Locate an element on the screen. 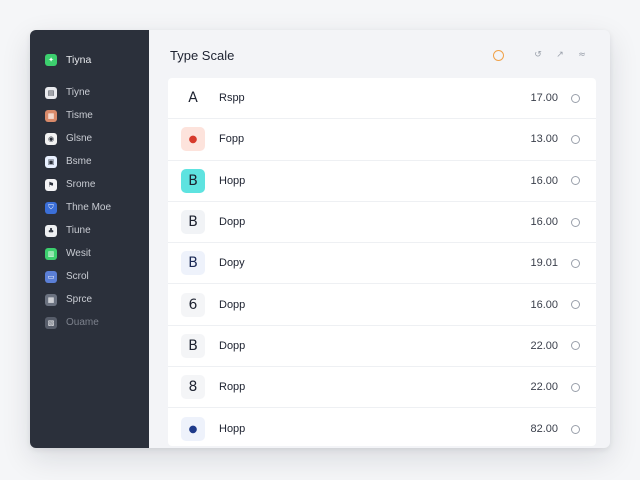  sidebar-item-label: Thne Moe is located at coordinates (89, 207).